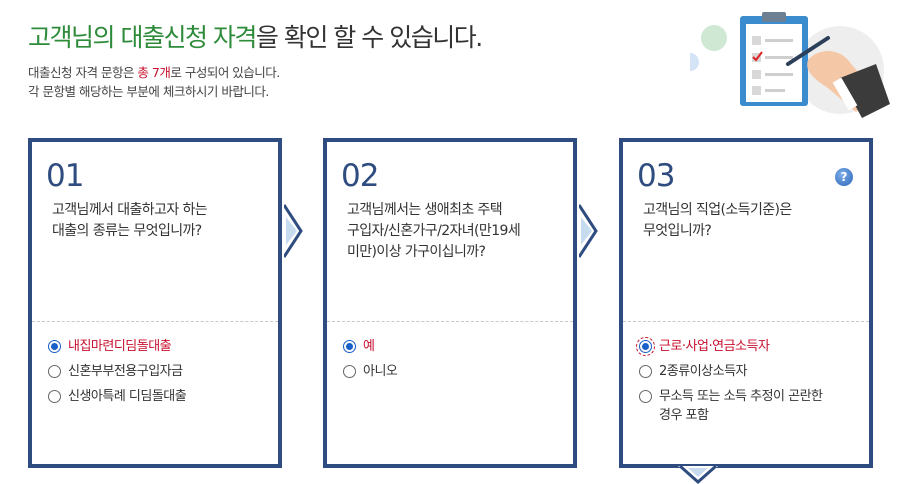 The width and height of the screenshot is (908, 484). I want to click on option-radio: 예, so click(458, 346).